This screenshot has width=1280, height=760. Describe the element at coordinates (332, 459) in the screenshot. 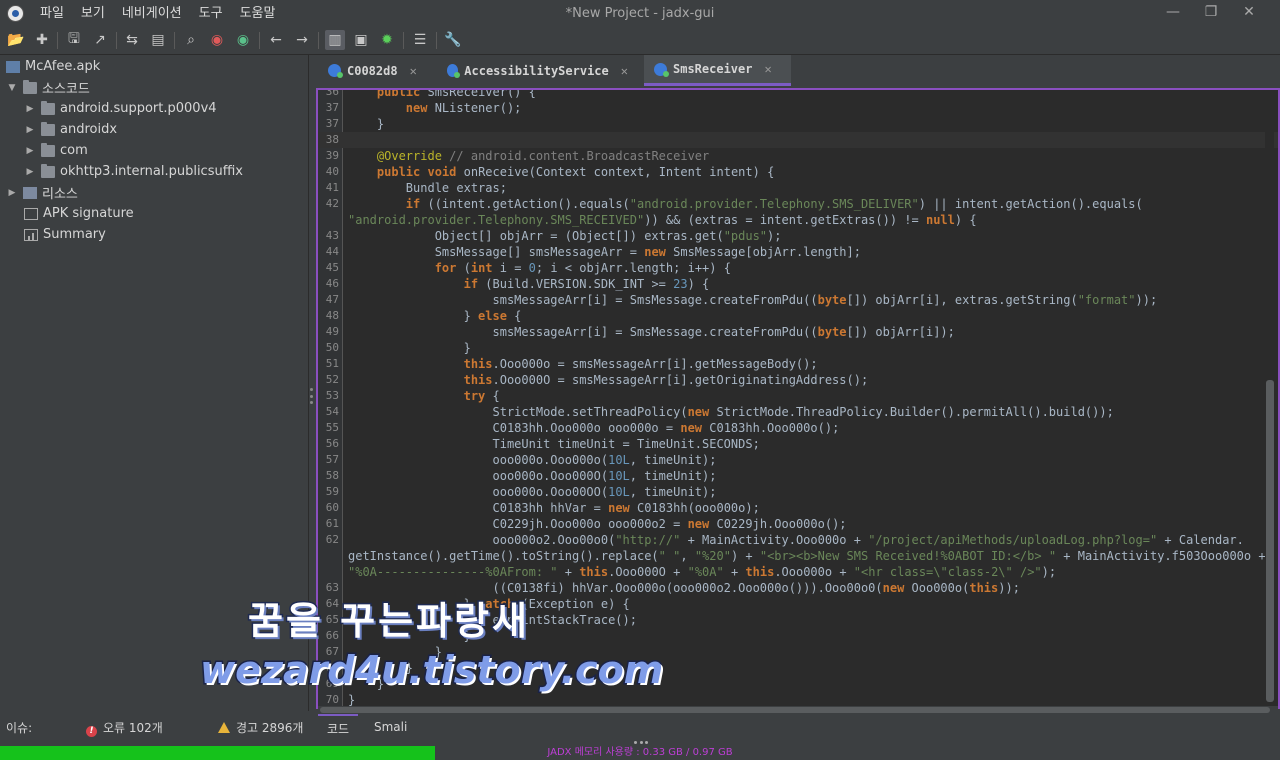

I see `line-number: 57` at that location.